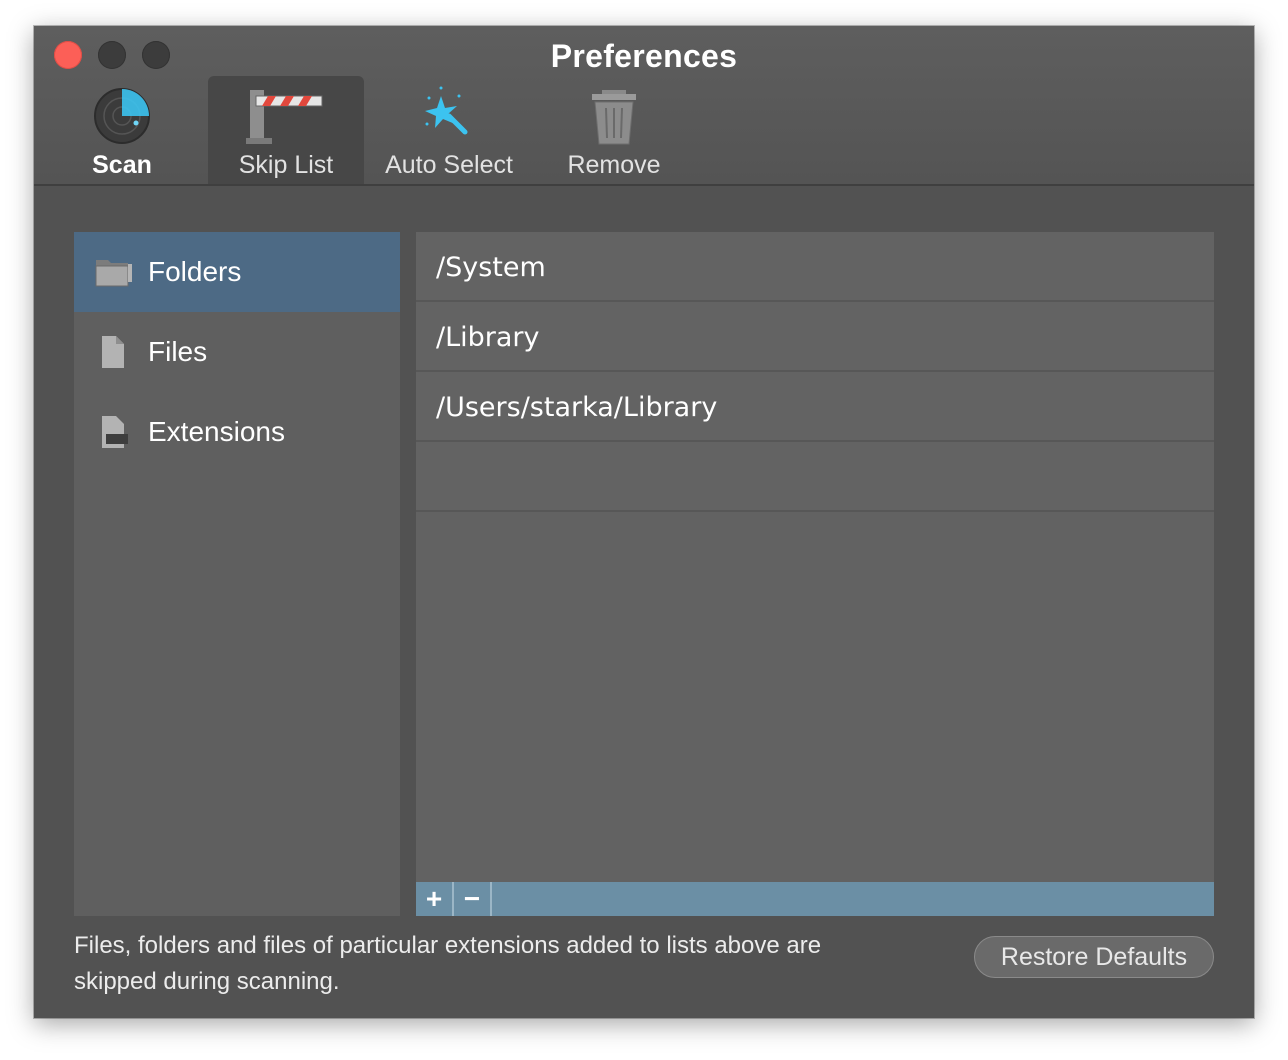 The height and width of the screenshot is (1060, 1288). I want to click on toolbar-auto-select: Auto Select, so click(449, 130).